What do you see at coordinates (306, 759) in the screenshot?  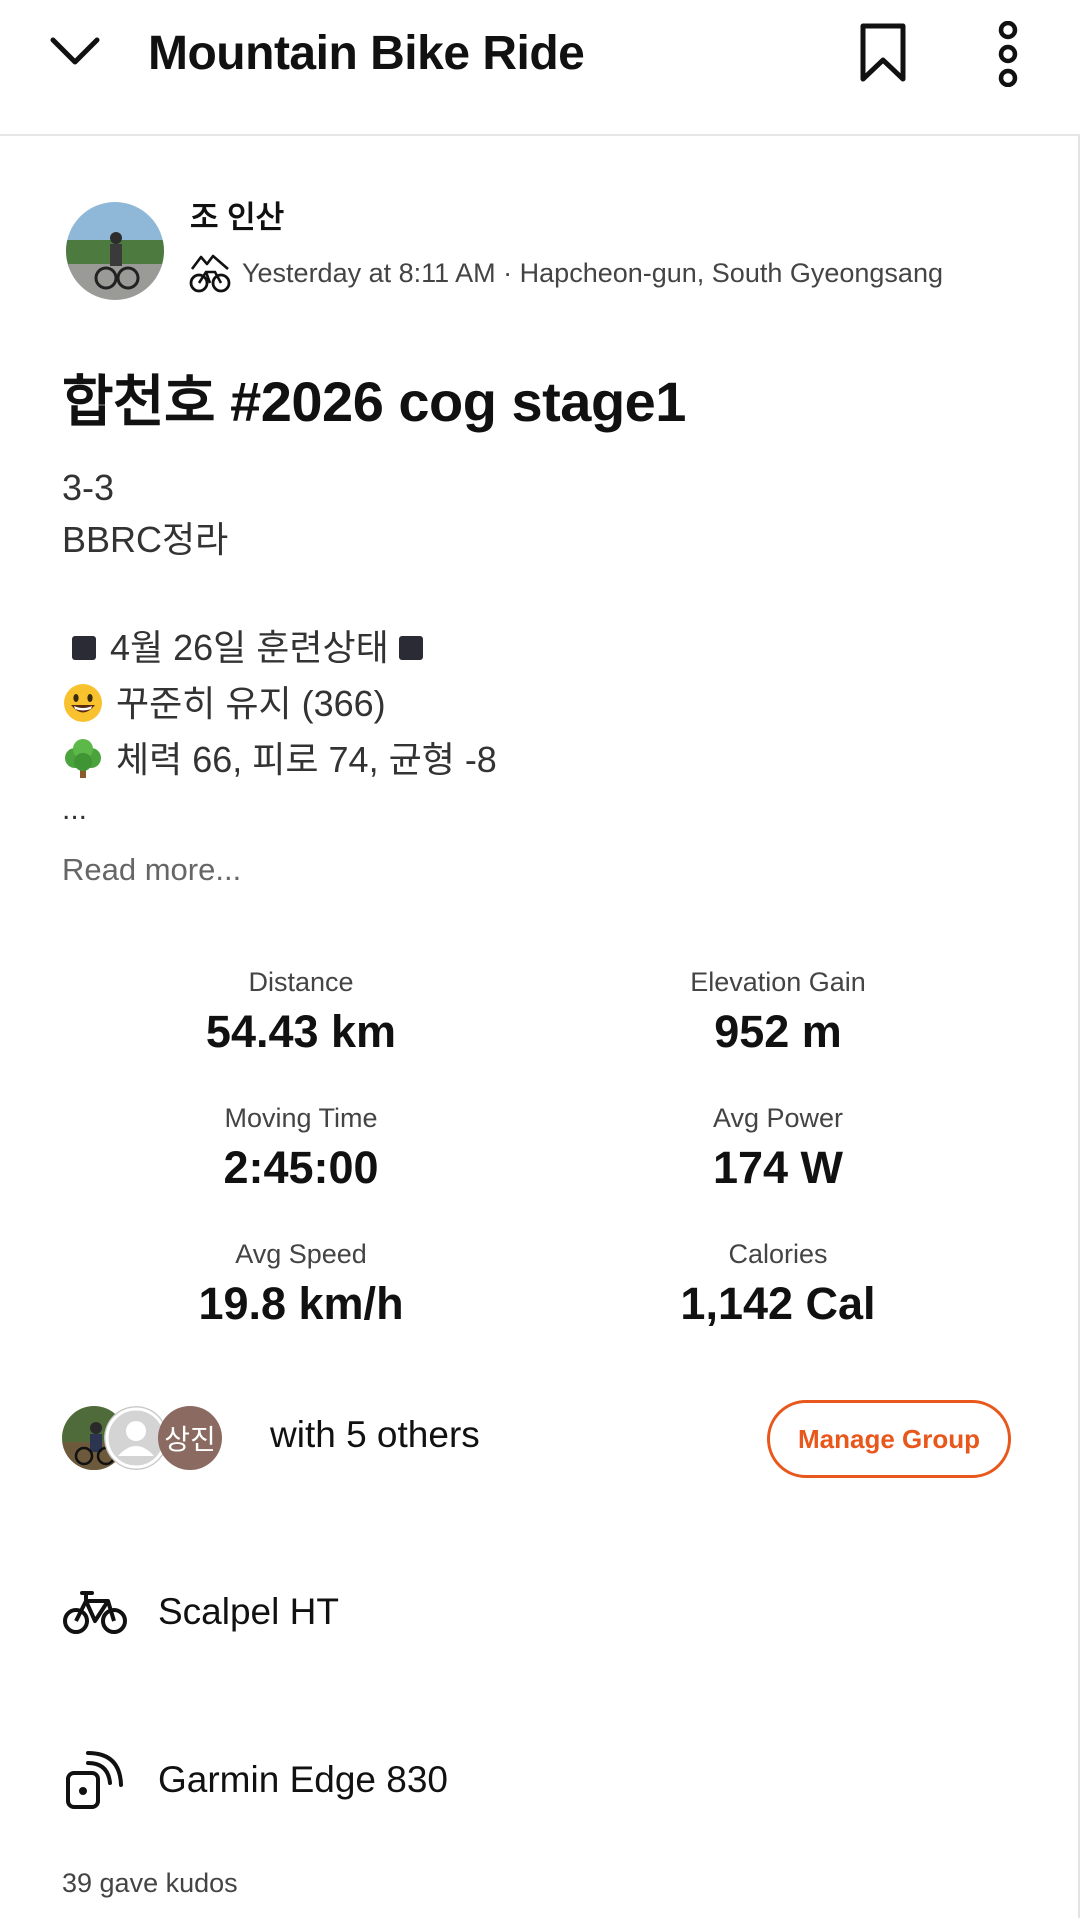 I see `description-text: 체력 66, 피로 74, 균형 -8` at bounding box center [306, 759].